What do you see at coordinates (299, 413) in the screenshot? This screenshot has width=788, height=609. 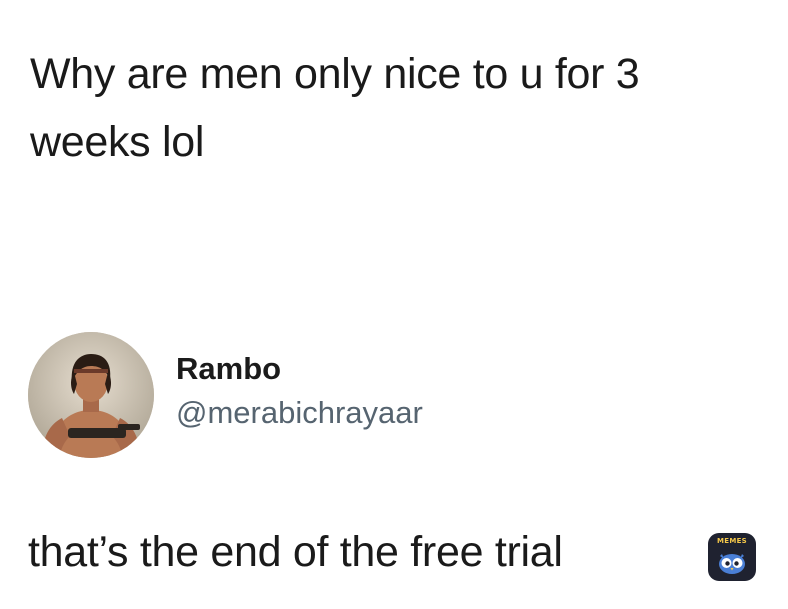 I see `user-handle: @merabichrayaar` at bounding box center [299, 413].